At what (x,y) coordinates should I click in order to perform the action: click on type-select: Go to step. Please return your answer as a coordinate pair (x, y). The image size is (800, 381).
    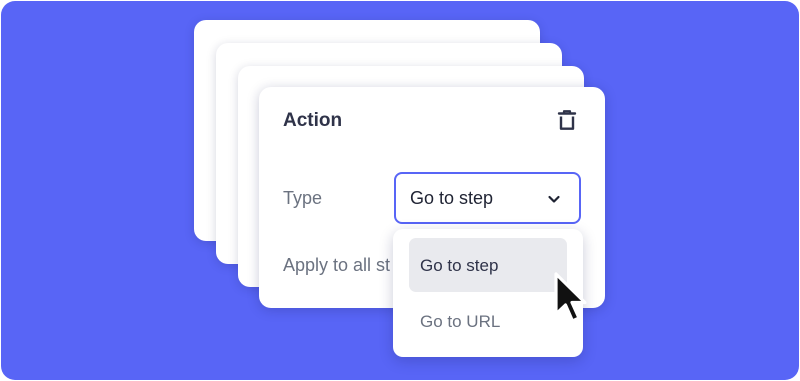
    Looking at the image, I should click on (487, 198).